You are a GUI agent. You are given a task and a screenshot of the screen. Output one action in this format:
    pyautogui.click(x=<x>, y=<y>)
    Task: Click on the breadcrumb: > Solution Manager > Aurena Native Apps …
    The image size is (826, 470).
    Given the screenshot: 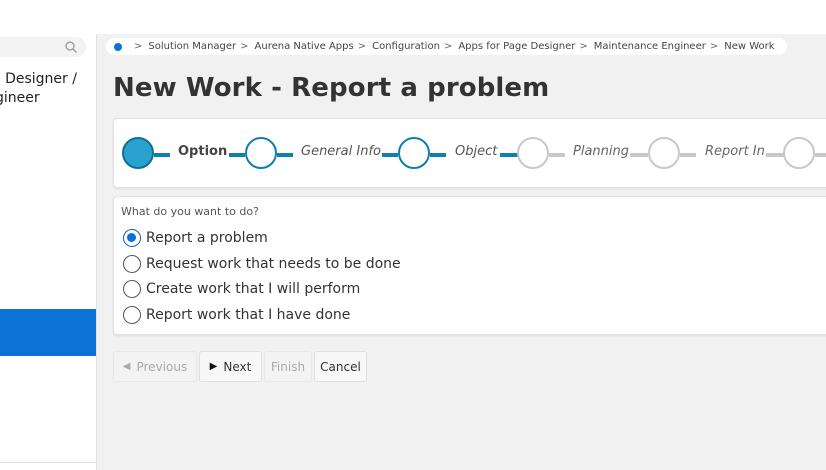 What is the action you would take?
    pyautogui.click(x=446, y=46)
    